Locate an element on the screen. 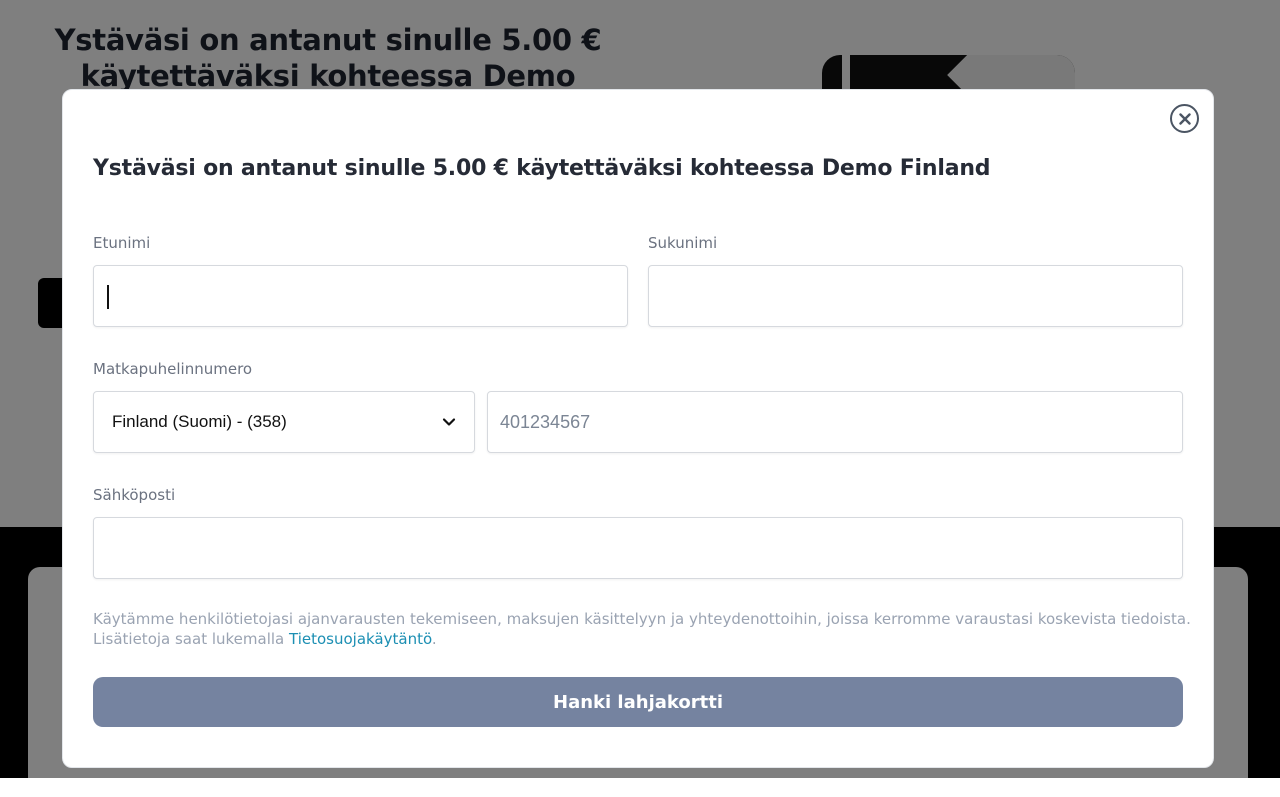  last-name-input is located at coordinates (915, 296).